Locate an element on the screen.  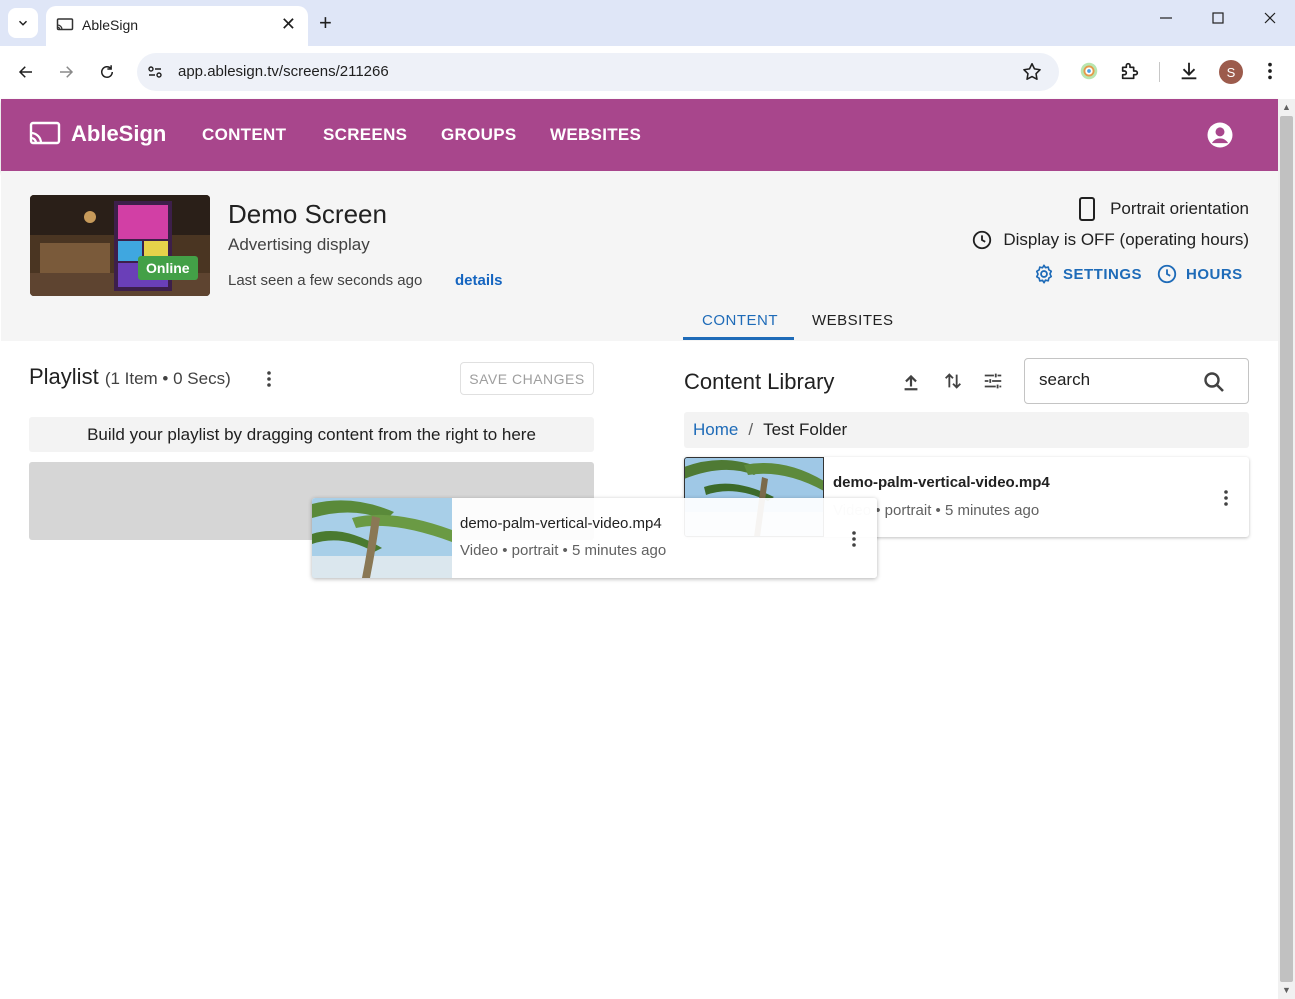
extensions-puzzle-icon is located at coordinates (1130, 71).